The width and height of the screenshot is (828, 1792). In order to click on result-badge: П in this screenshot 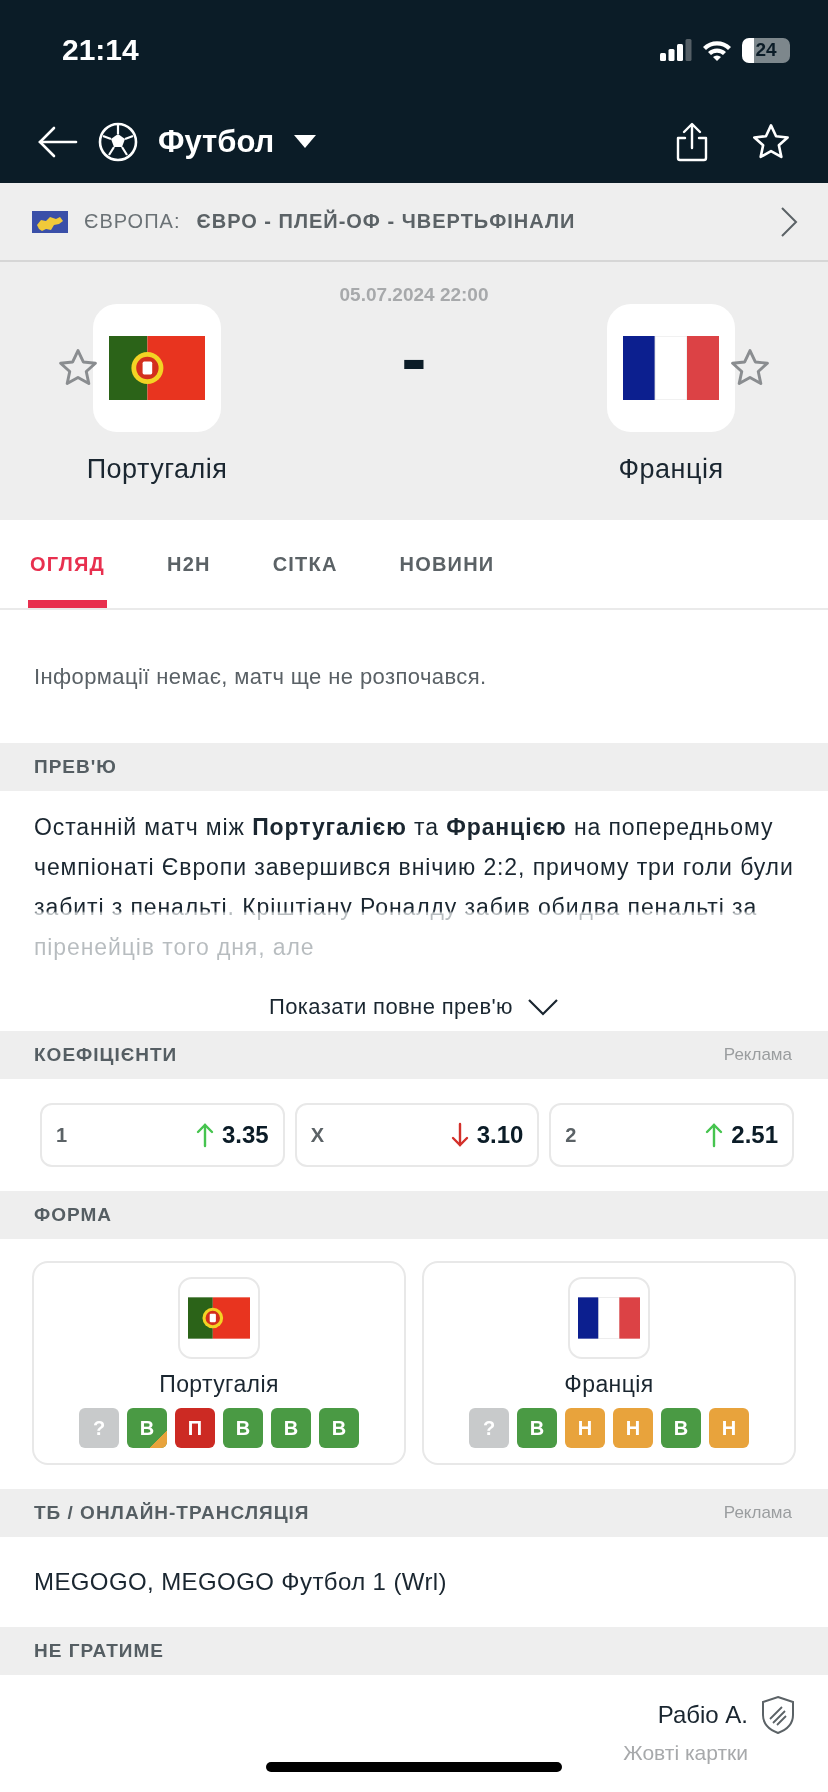, I will do `click(195, 1428)`.